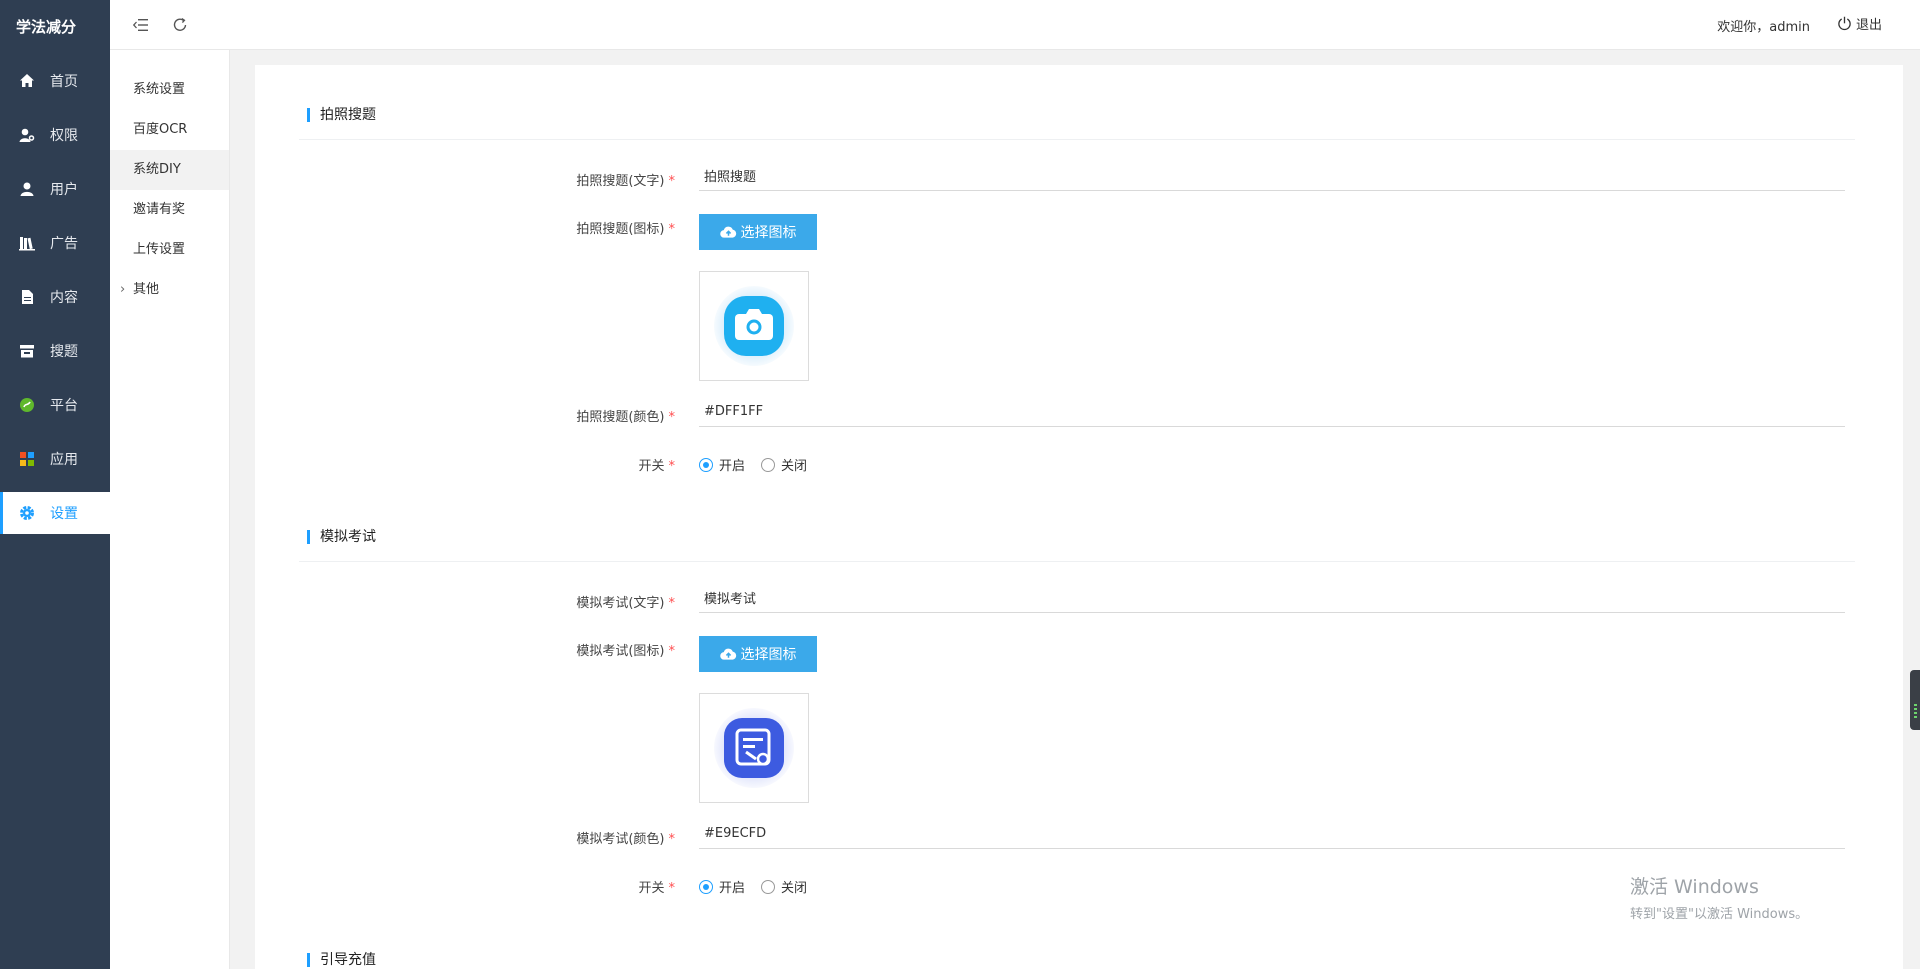 This screenshot has width=1920, height=969. What do you see at coordinates (341, 537) in the screenshot?
I see `section-title-mock-exam: 模拟考试` at bounding box center [341, 537].